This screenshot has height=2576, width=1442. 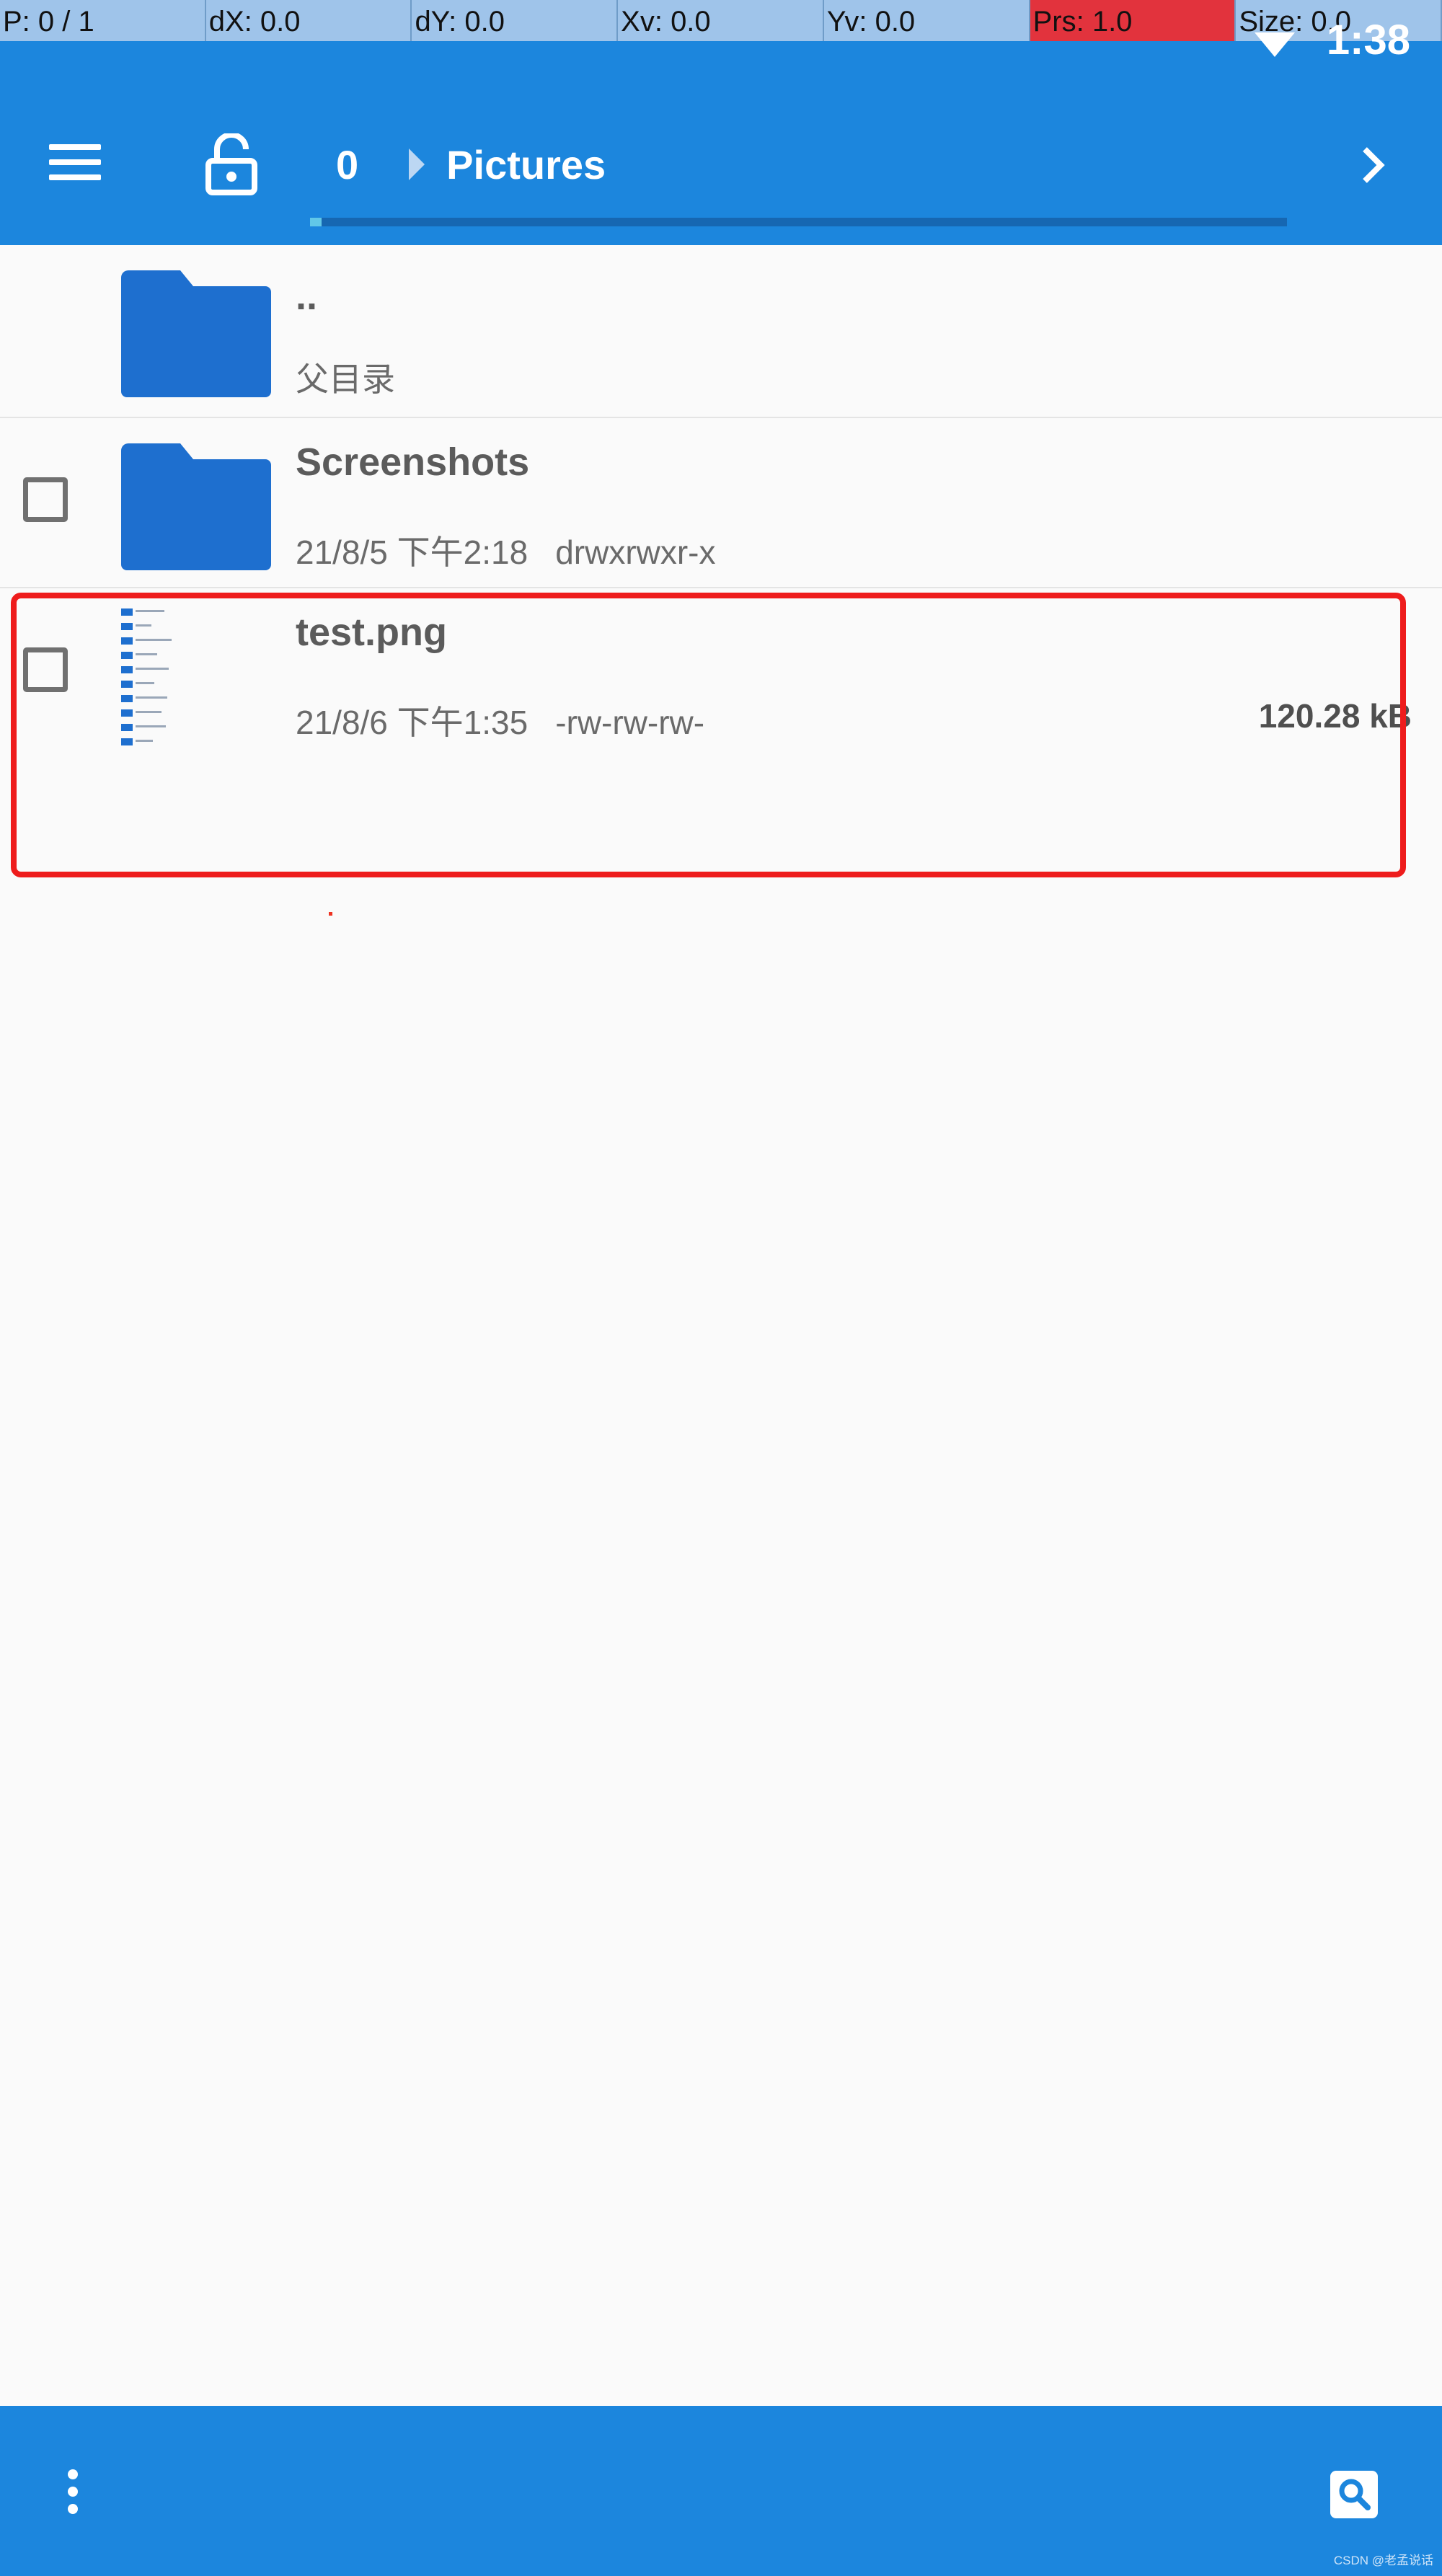 What do you see at coordinates (347, 164) in the screenshot?
I see `breadcrumb-root: 0` at bounding box center [347, 164].